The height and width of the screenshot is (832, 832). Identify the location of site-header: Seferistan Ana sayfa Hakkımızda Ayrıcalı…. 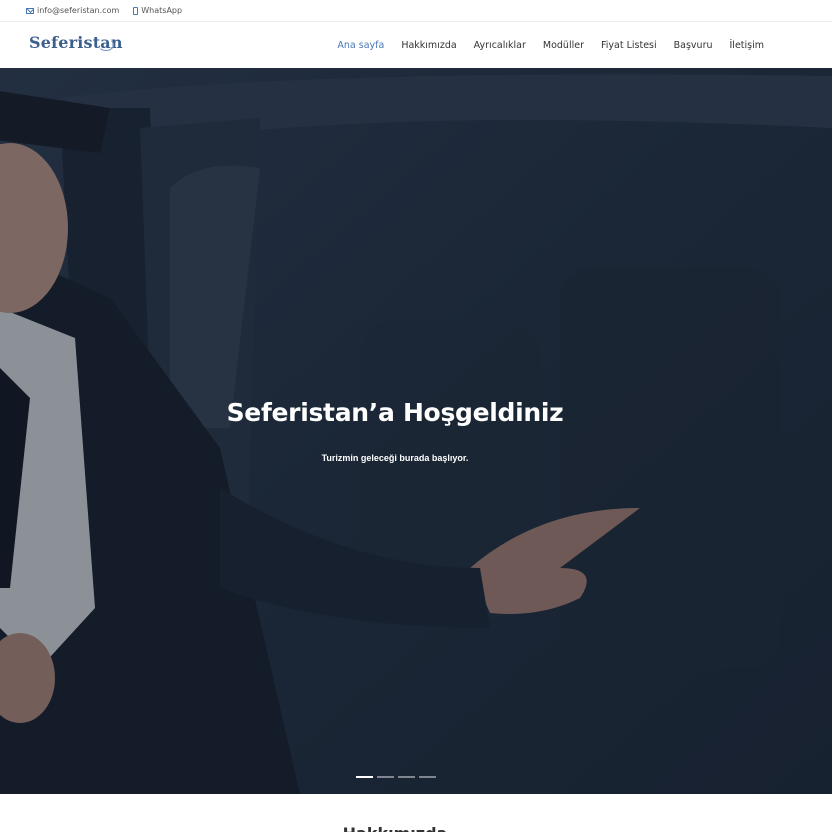
(416, 45).